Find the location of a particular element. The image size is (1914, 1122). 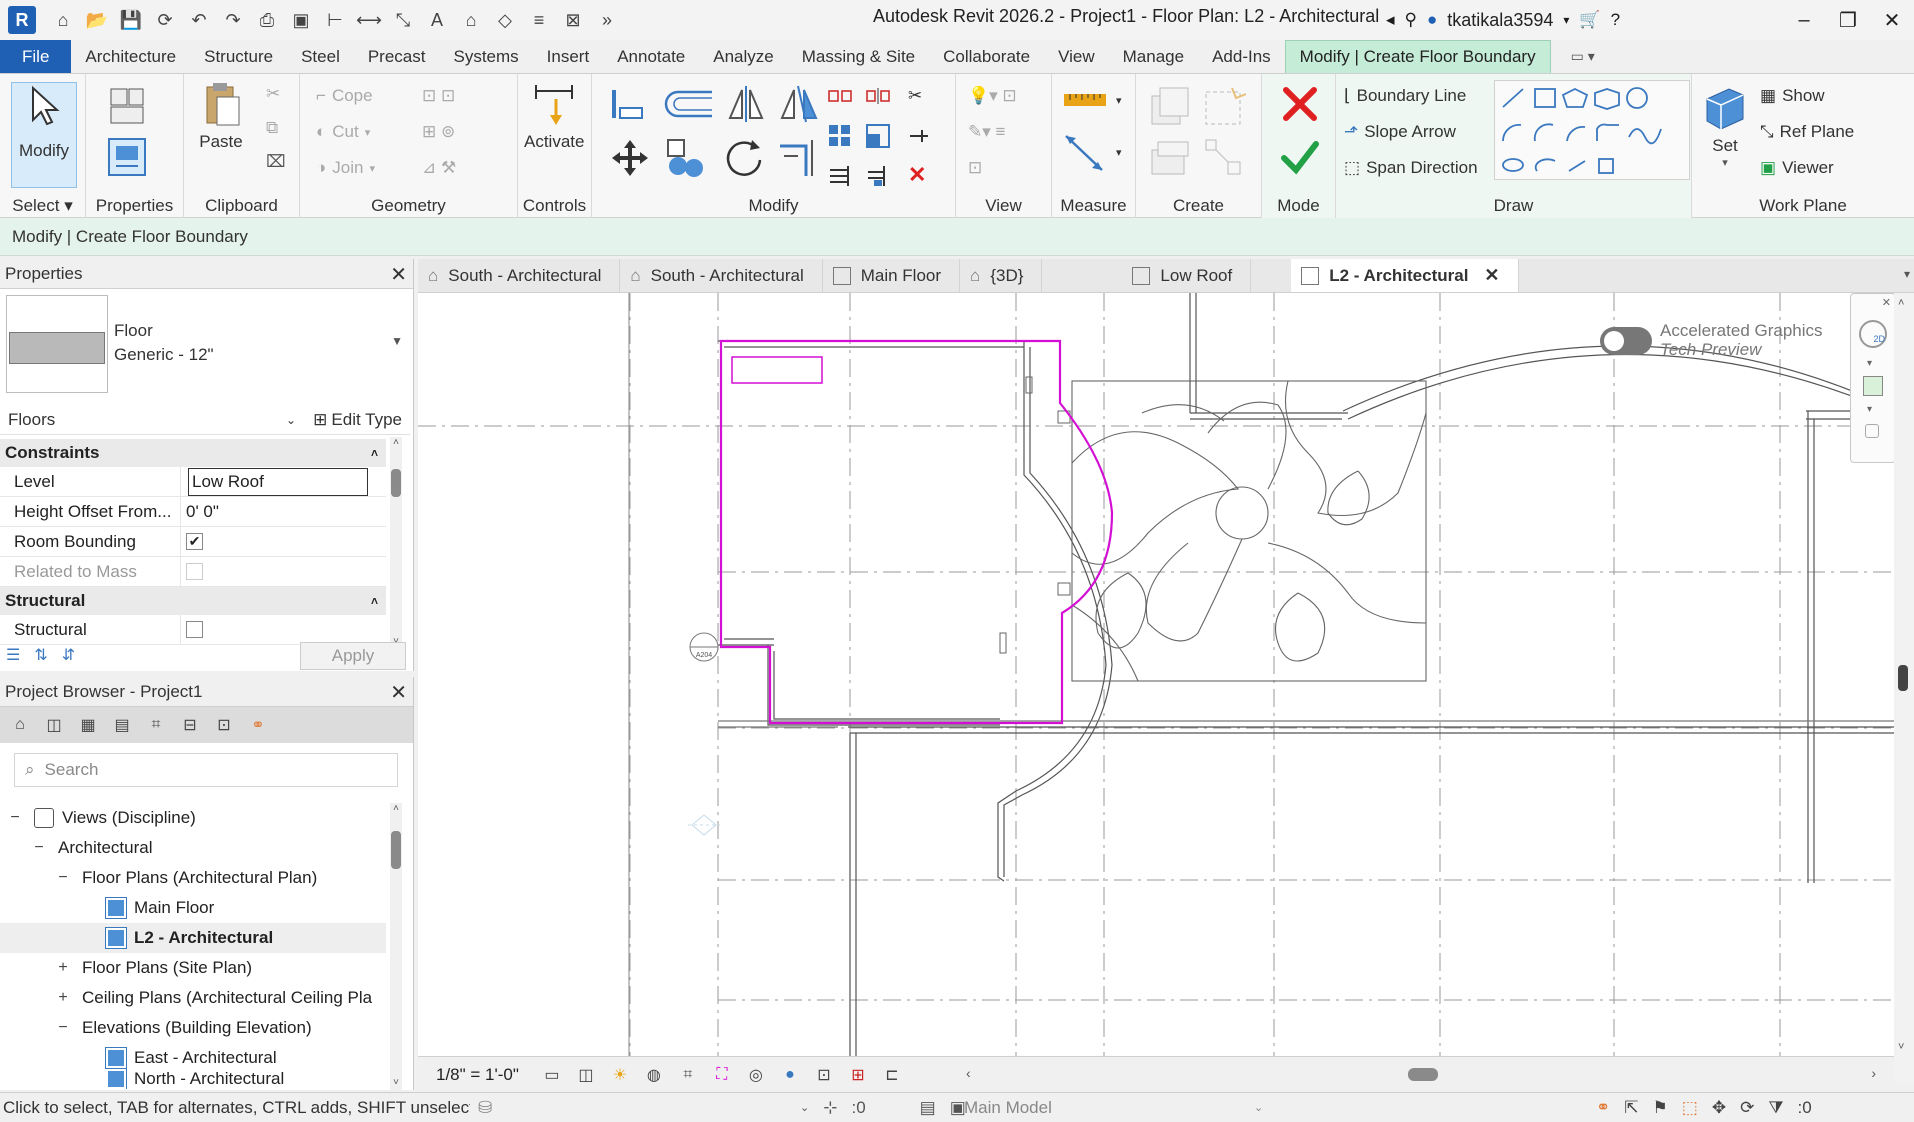

paste-button: Paste is located at coordinates (221, 117).